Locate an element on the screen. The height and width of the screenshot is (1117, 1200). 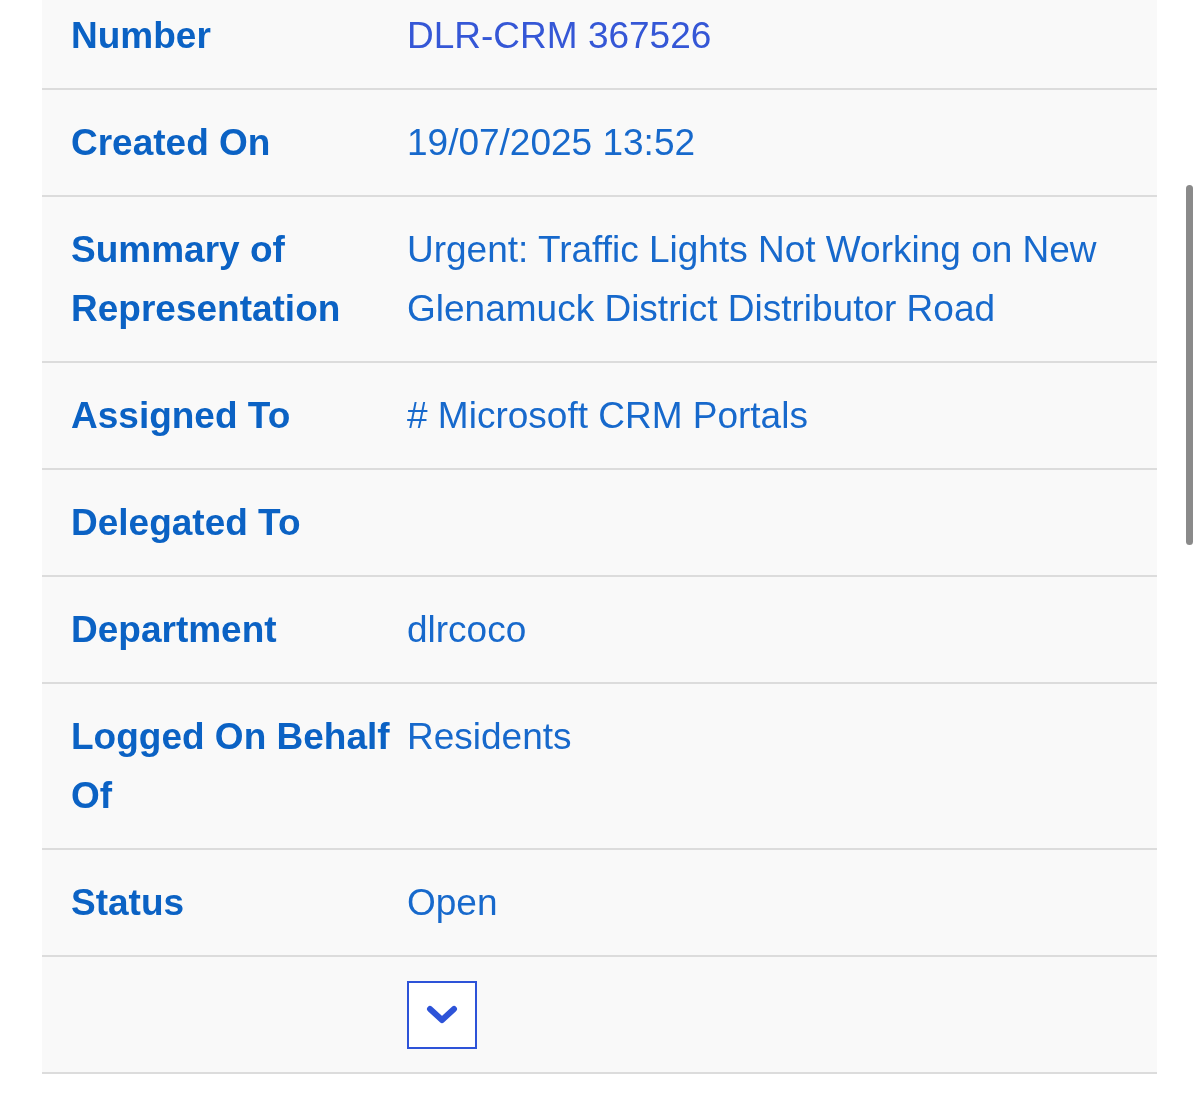
expand-button is located at coordinates (442, 1015).